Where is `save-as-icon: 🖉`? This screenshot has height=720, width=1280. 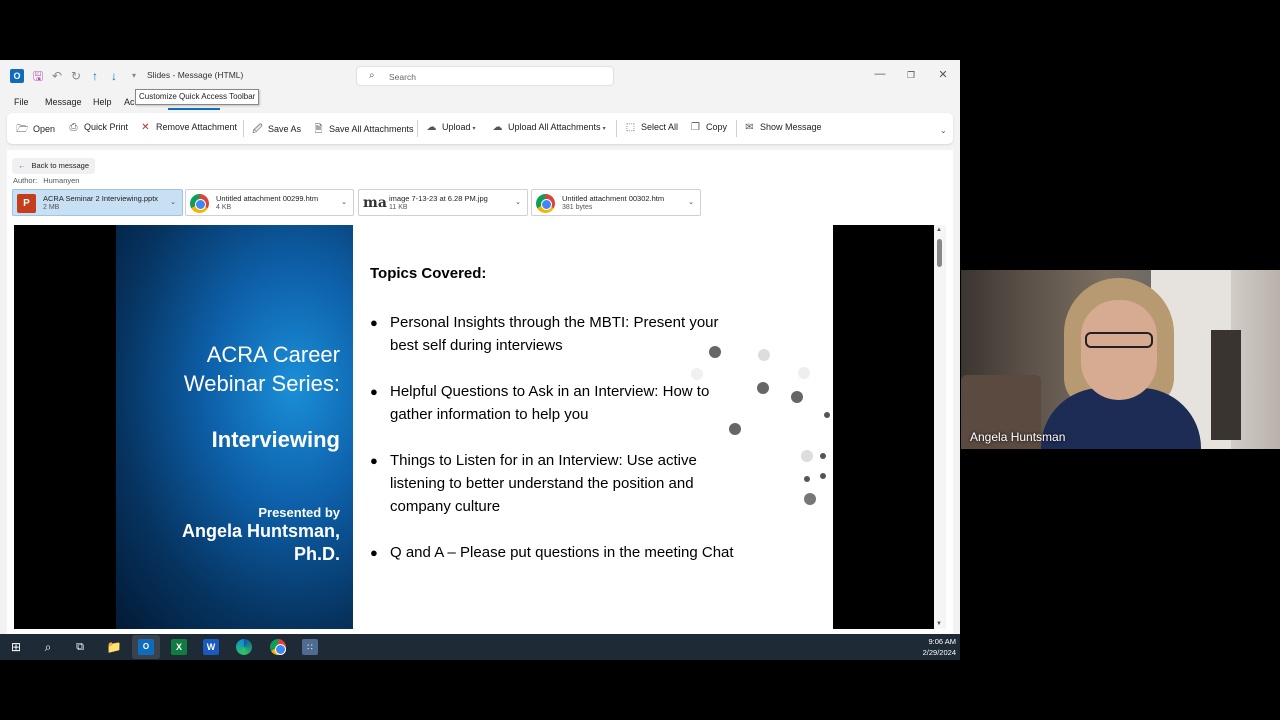
save-as-icon: 🖉 is located at coordinates (257, 129).